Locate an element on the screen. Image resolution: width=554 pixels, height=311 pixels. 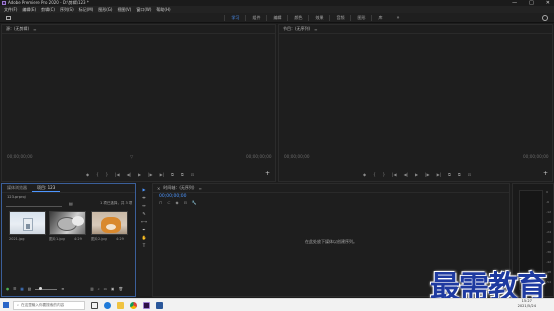
menu-help: 帮助(H) is located at coordinates (163, 10).